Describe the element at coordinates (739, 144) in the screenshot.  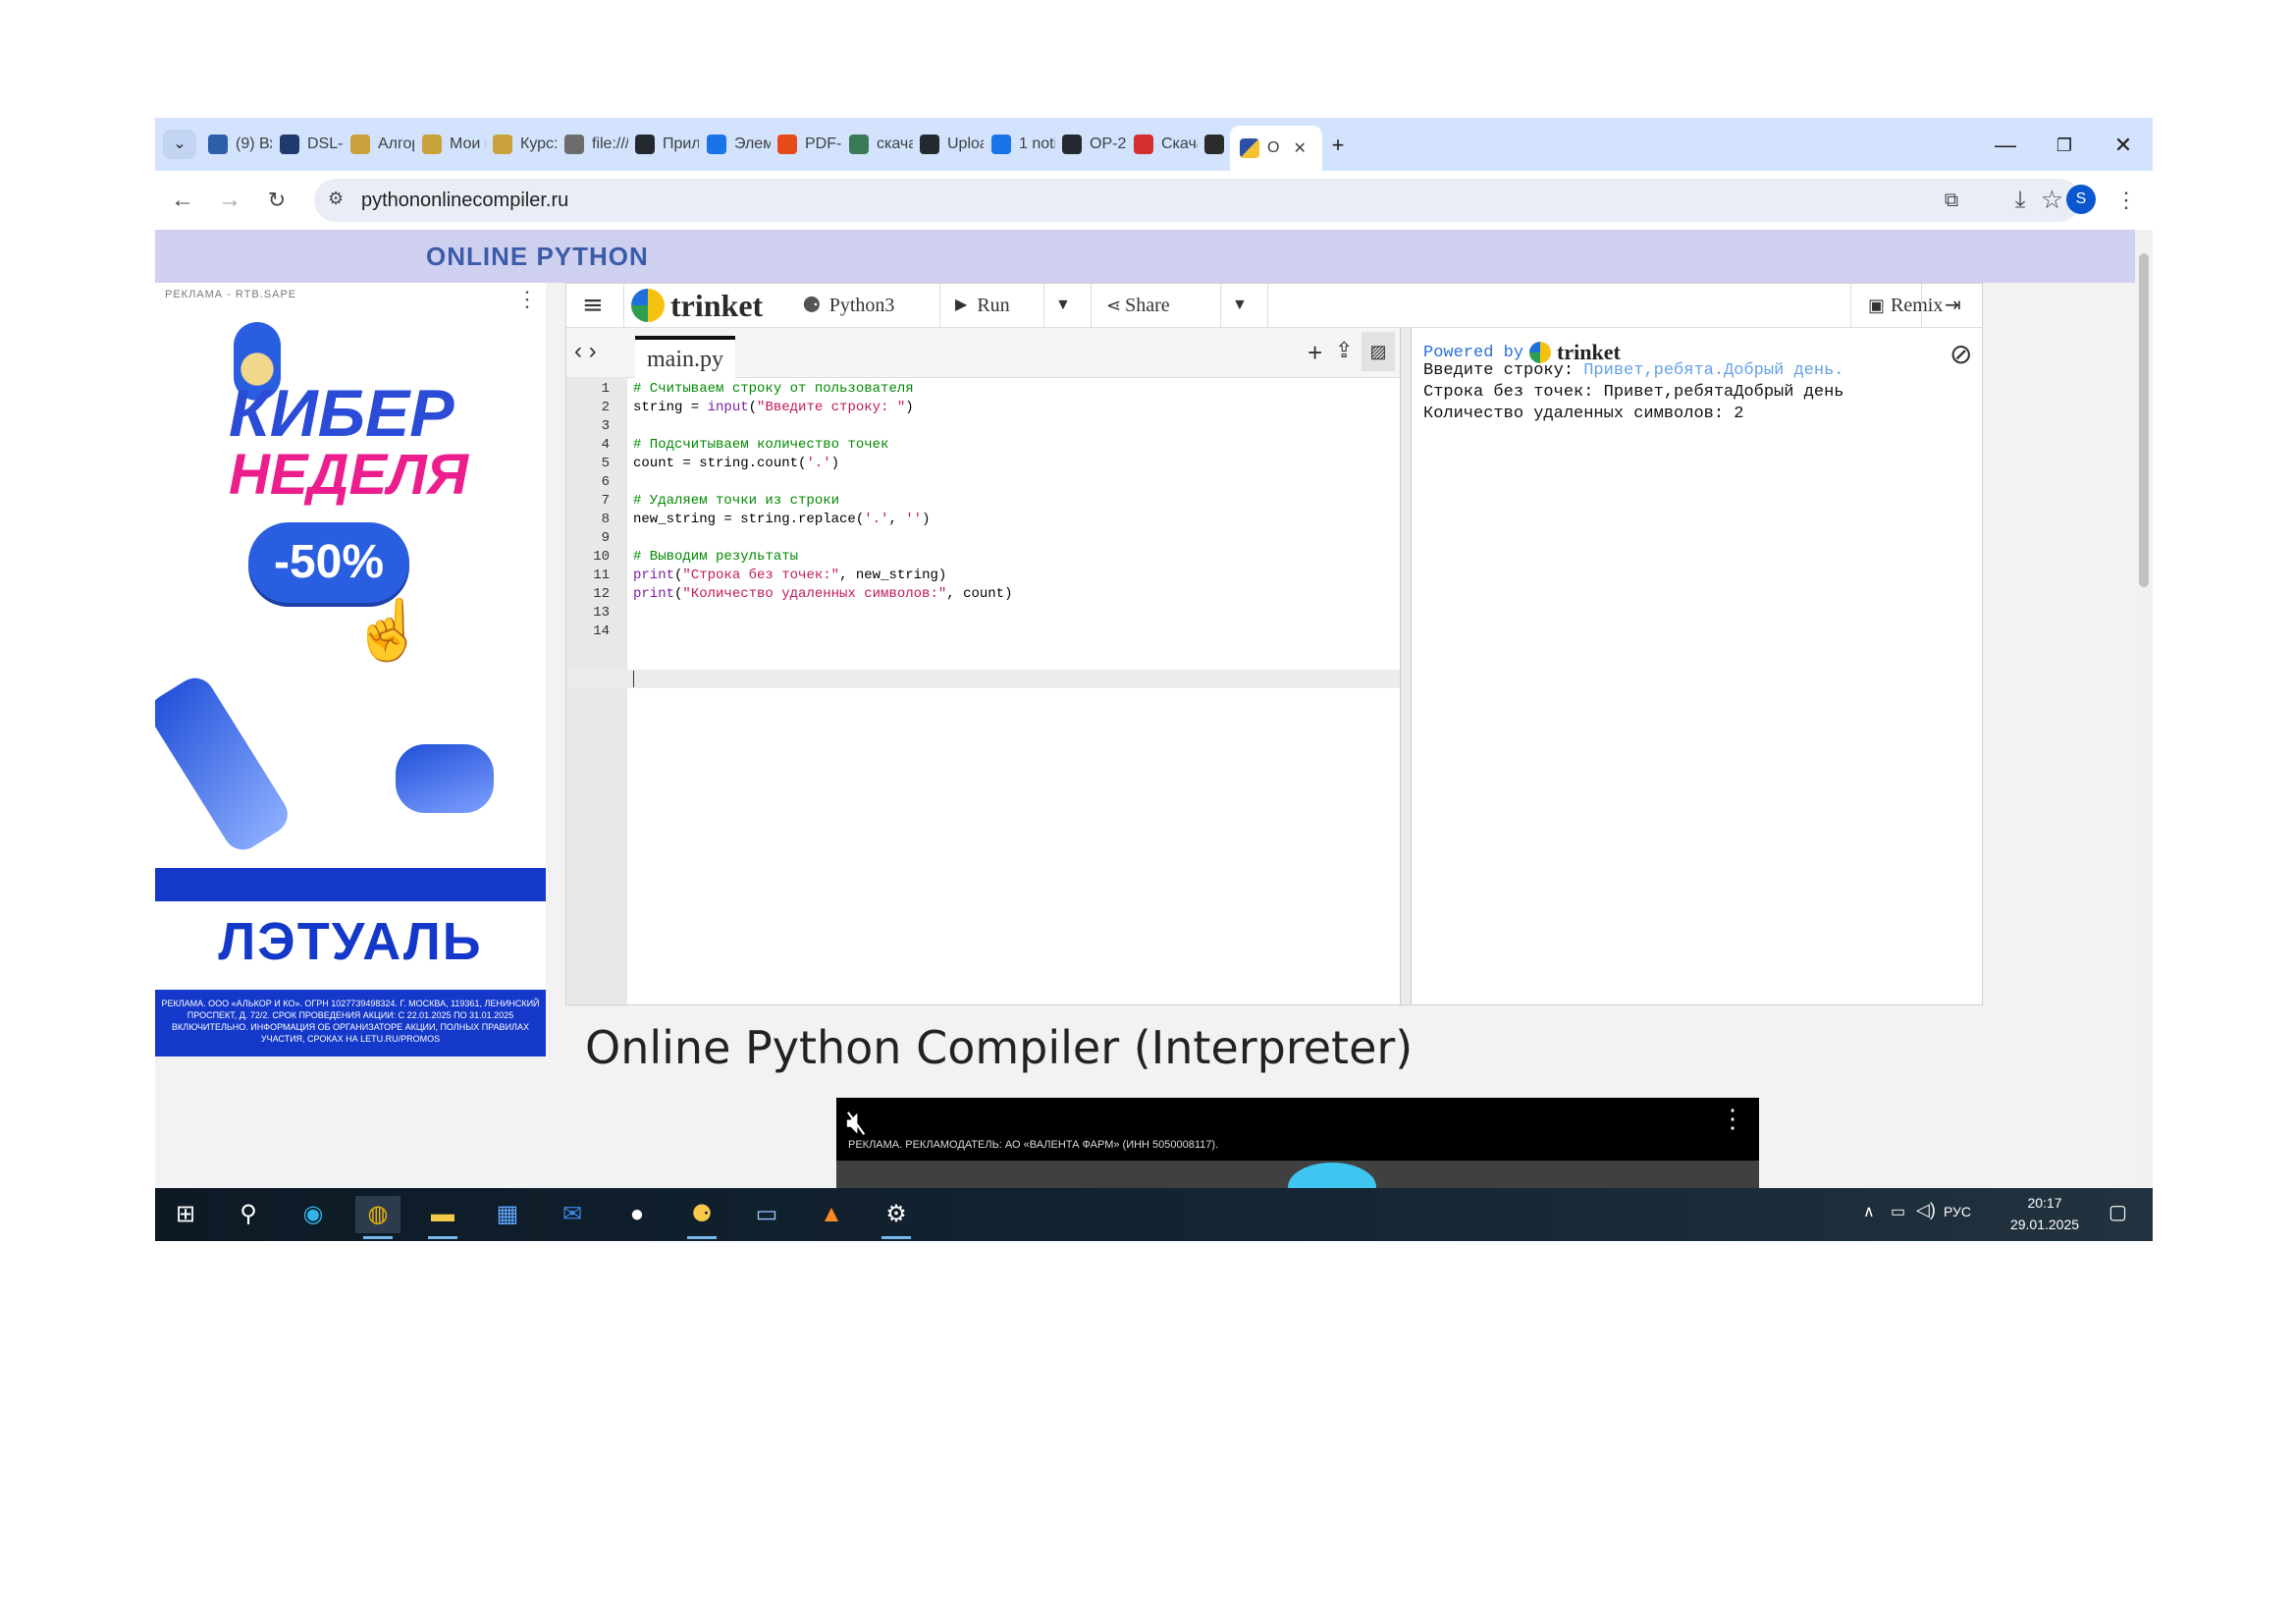
I see `browser-tab: Элем` at that location.